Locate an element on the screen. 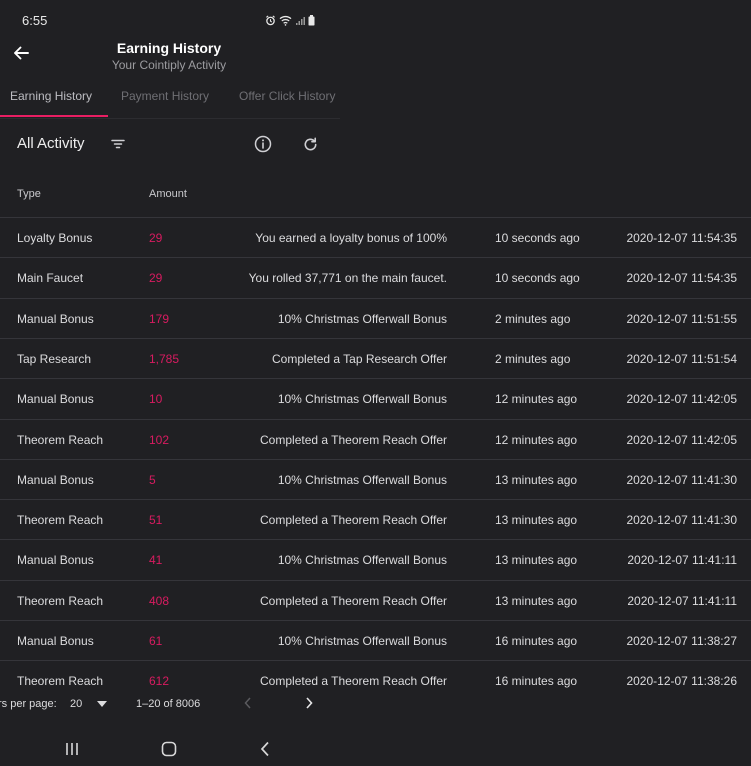  cell-amount: 179 is located at coordinates (159, 318).